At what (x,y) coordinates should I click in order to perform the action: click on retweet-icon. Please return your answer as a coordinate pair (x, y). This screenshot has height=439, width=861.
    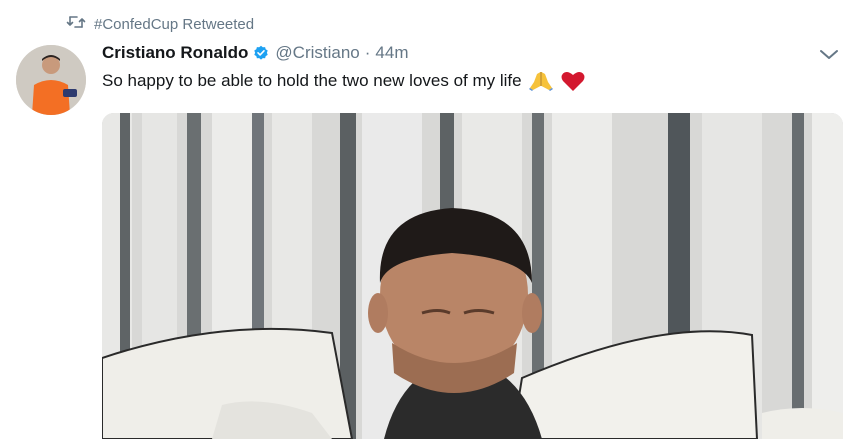
    Looking at the image, I should click on (76, 24).